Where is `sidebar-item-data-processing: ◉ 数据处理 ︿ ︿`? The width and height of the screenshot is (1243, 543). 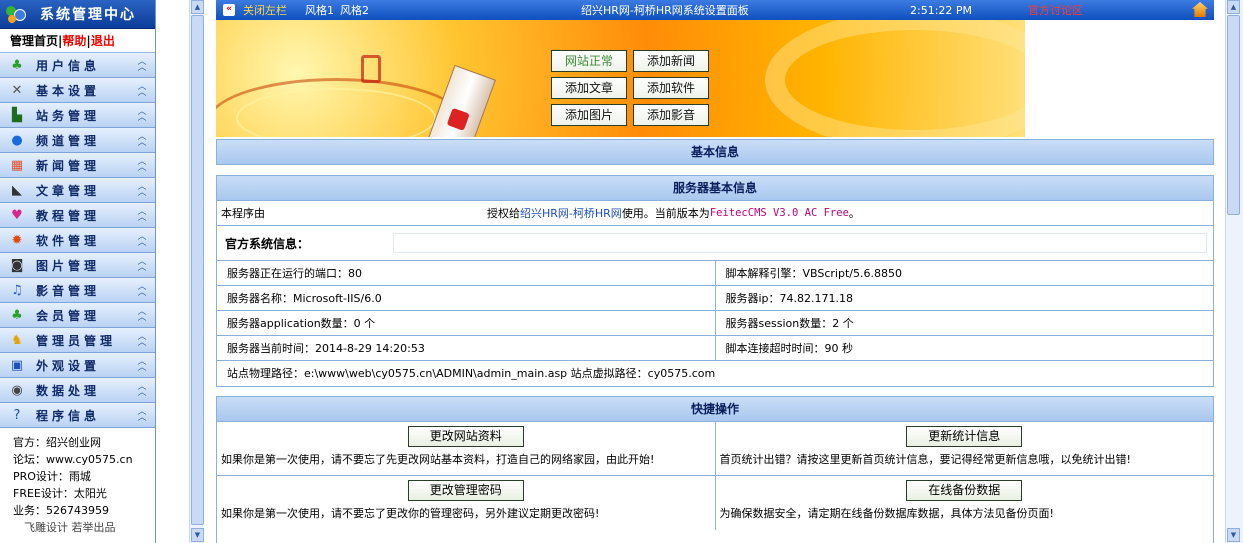
sidebar-item-data-processing: ◉ 数据处理 ︿ ︿ is located at coordinates (77, 390).